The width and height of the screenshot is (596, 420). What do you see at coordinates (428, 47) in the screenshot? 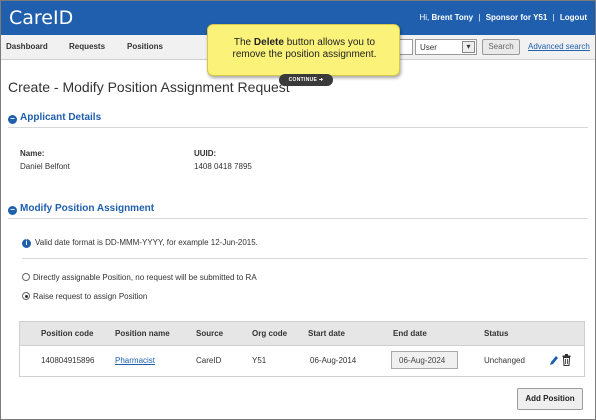
I see `search-scope-value: User` at bounding box center [428, 47].